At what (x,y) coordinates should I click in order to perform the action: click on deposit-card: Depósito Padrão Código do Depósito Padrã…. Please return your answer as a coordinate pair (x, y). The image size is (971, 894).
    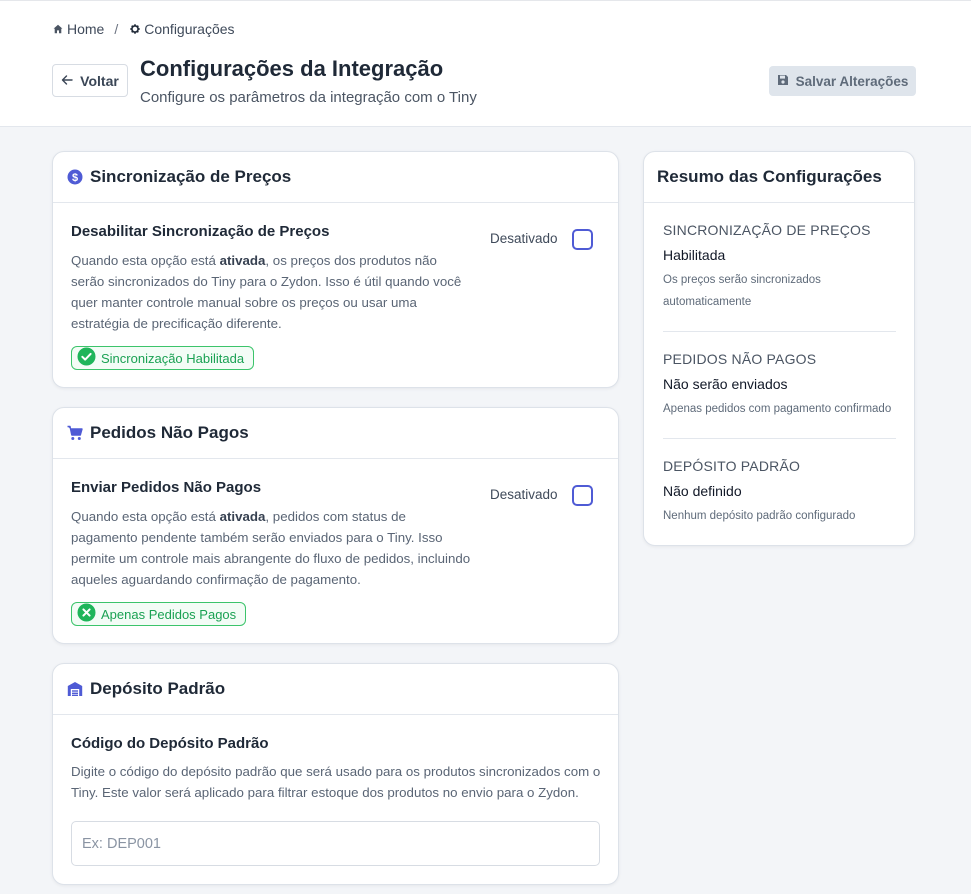
    Looking at the image, I should click on (335, 774).